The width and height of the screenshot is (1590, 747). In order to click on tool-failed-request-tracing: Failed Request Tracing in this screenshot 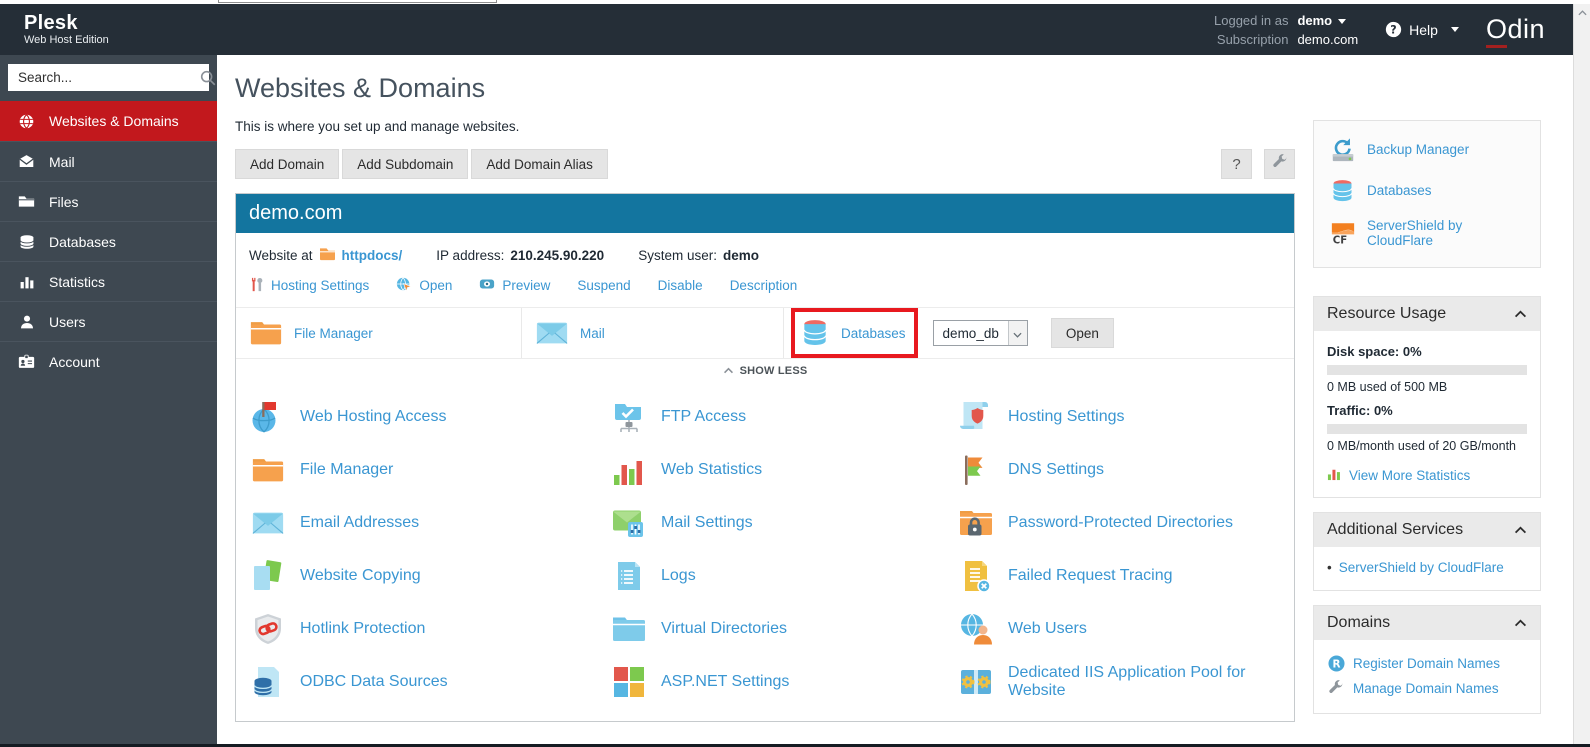, I will do `click(1125, 576)`.